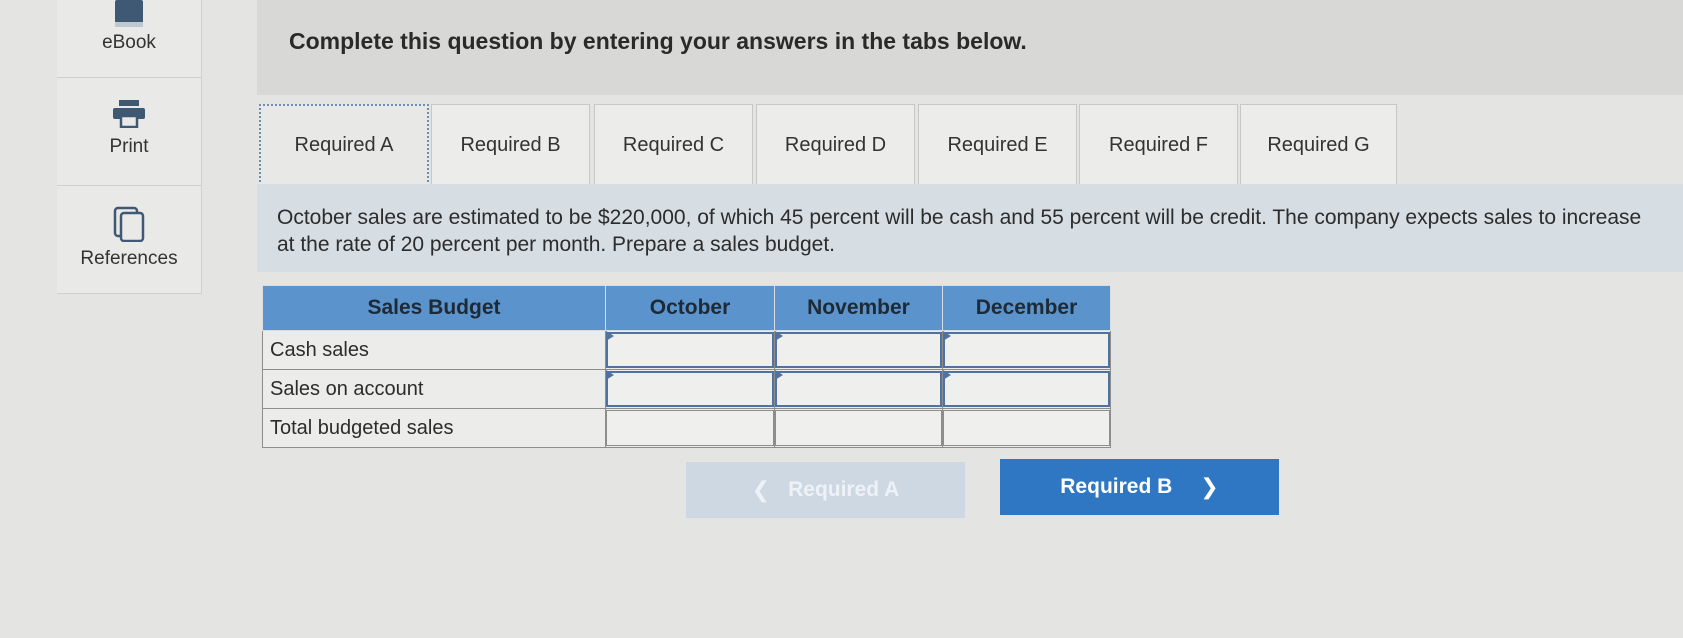  I want to click on next-button: Required B ❯, so click(1139, 487).